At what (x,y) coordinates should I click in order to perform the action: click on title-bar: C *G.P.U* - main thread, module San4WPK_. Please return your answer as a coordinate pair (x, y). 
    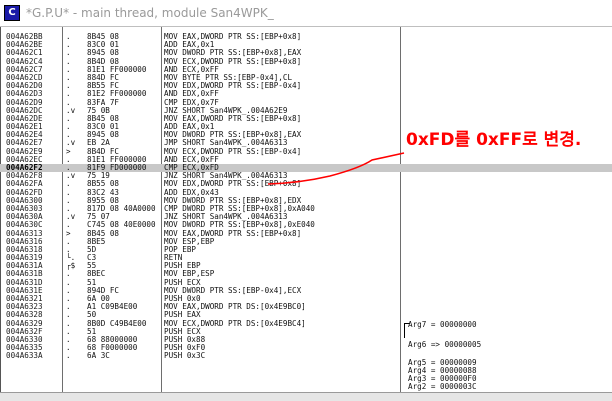
    Looking at the image, I should click on (306, 13).